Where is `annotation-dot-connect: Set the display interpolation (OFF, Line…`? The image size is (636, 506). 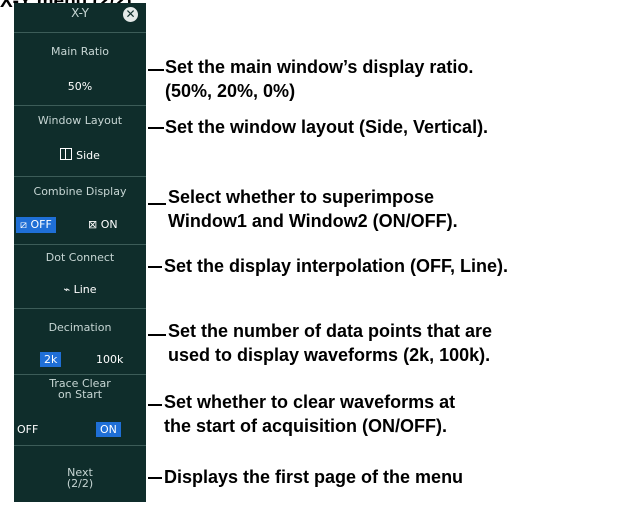
annotation-dot-connect: Set the display interpolation (OFF, Line… is located at coordinates (336, 266).